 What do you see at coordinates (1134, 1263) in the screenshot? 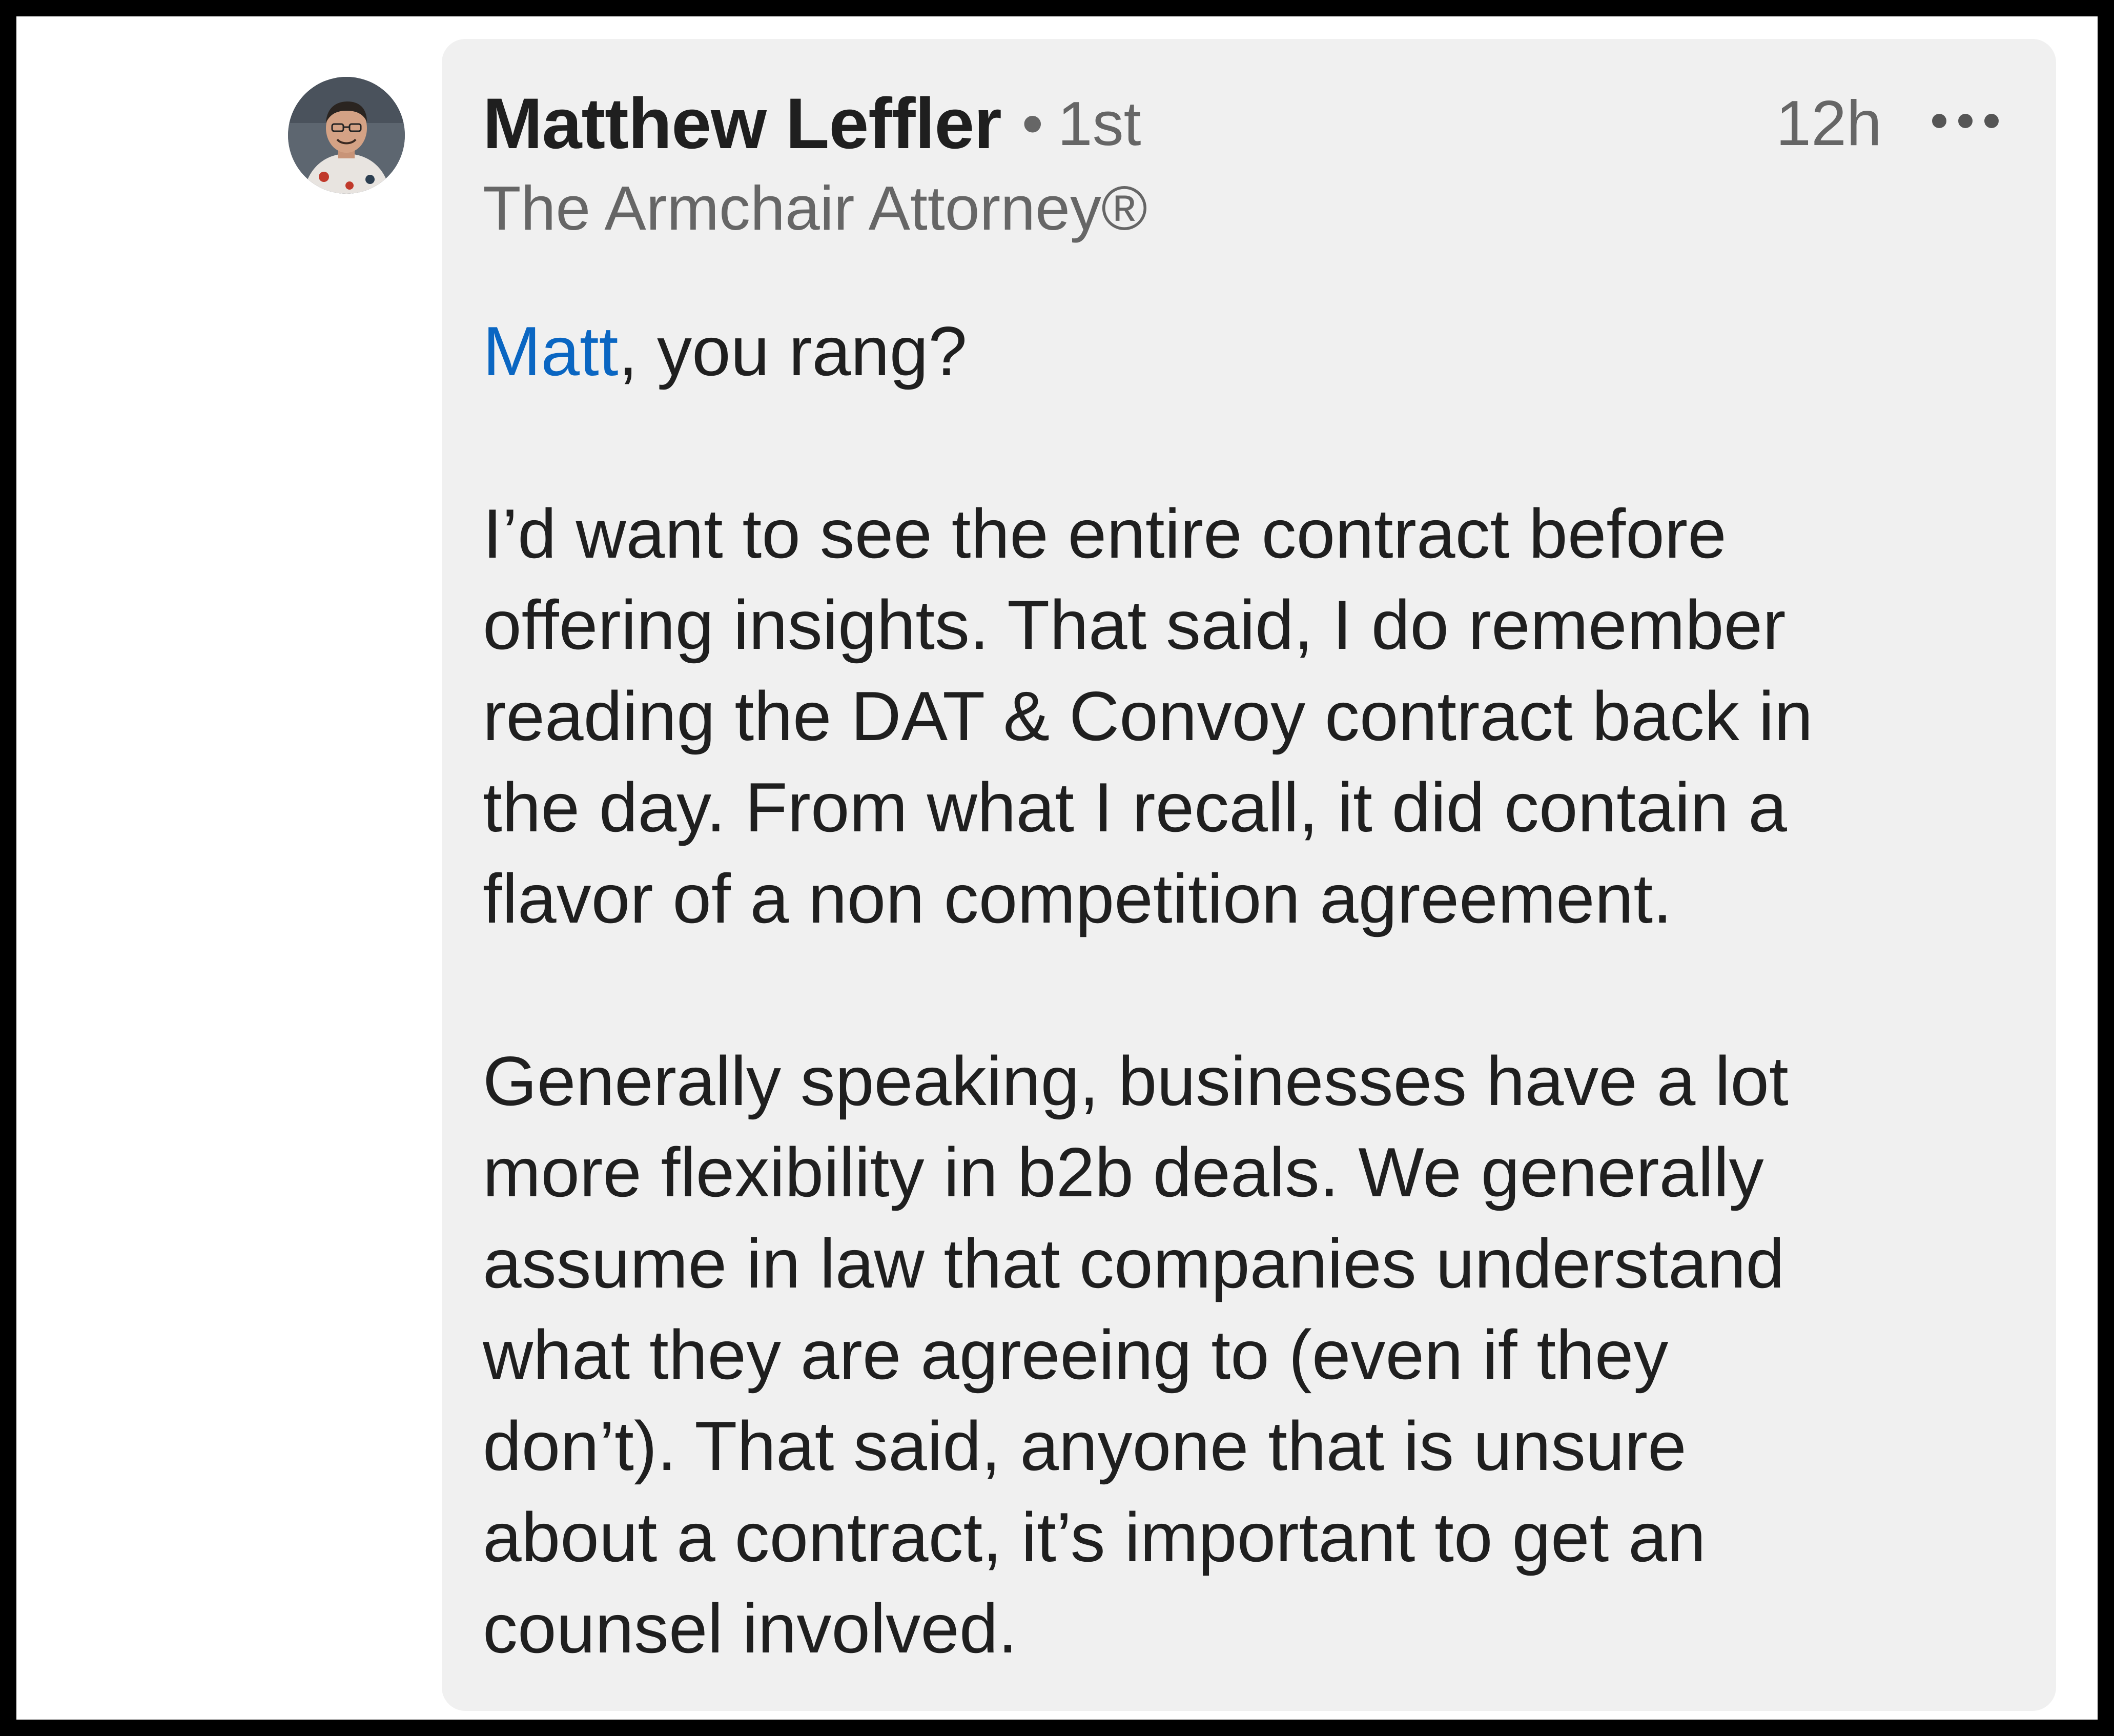
I see `body-line: assume in law that companies understand` at bounding box center [1134, 1263].